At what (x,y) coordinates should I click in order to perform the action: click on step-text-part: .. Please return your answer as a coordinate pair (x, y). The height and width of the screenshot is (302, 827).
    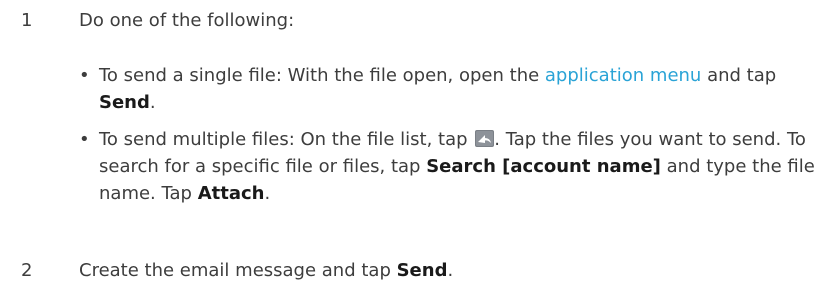
    Looking at the image, I should click on (450, 270).